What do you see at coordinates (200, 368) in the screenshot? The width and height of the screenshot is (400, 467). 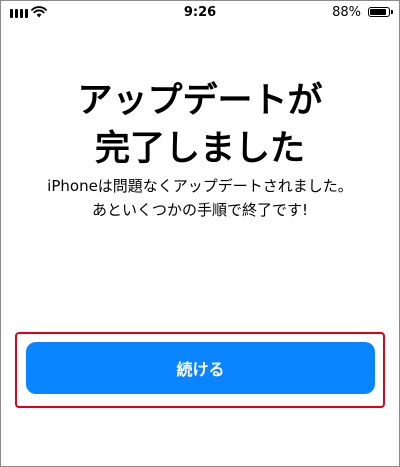 I see `continue-button: 続ける` at bounding box center [200, 368].